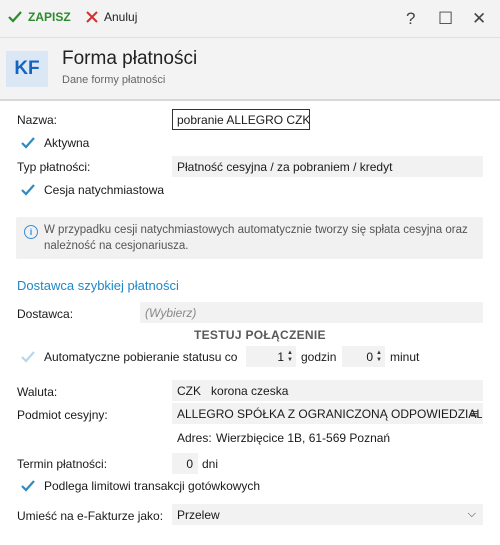 Image resolution: width=500 pixels, height=545 pixels. What do you see at coordinates (250, 19) in the screenshot?
I see `title-bar: ZAPISZ Anuluj ? ☐ ✕` at bounding box center [250, 19].